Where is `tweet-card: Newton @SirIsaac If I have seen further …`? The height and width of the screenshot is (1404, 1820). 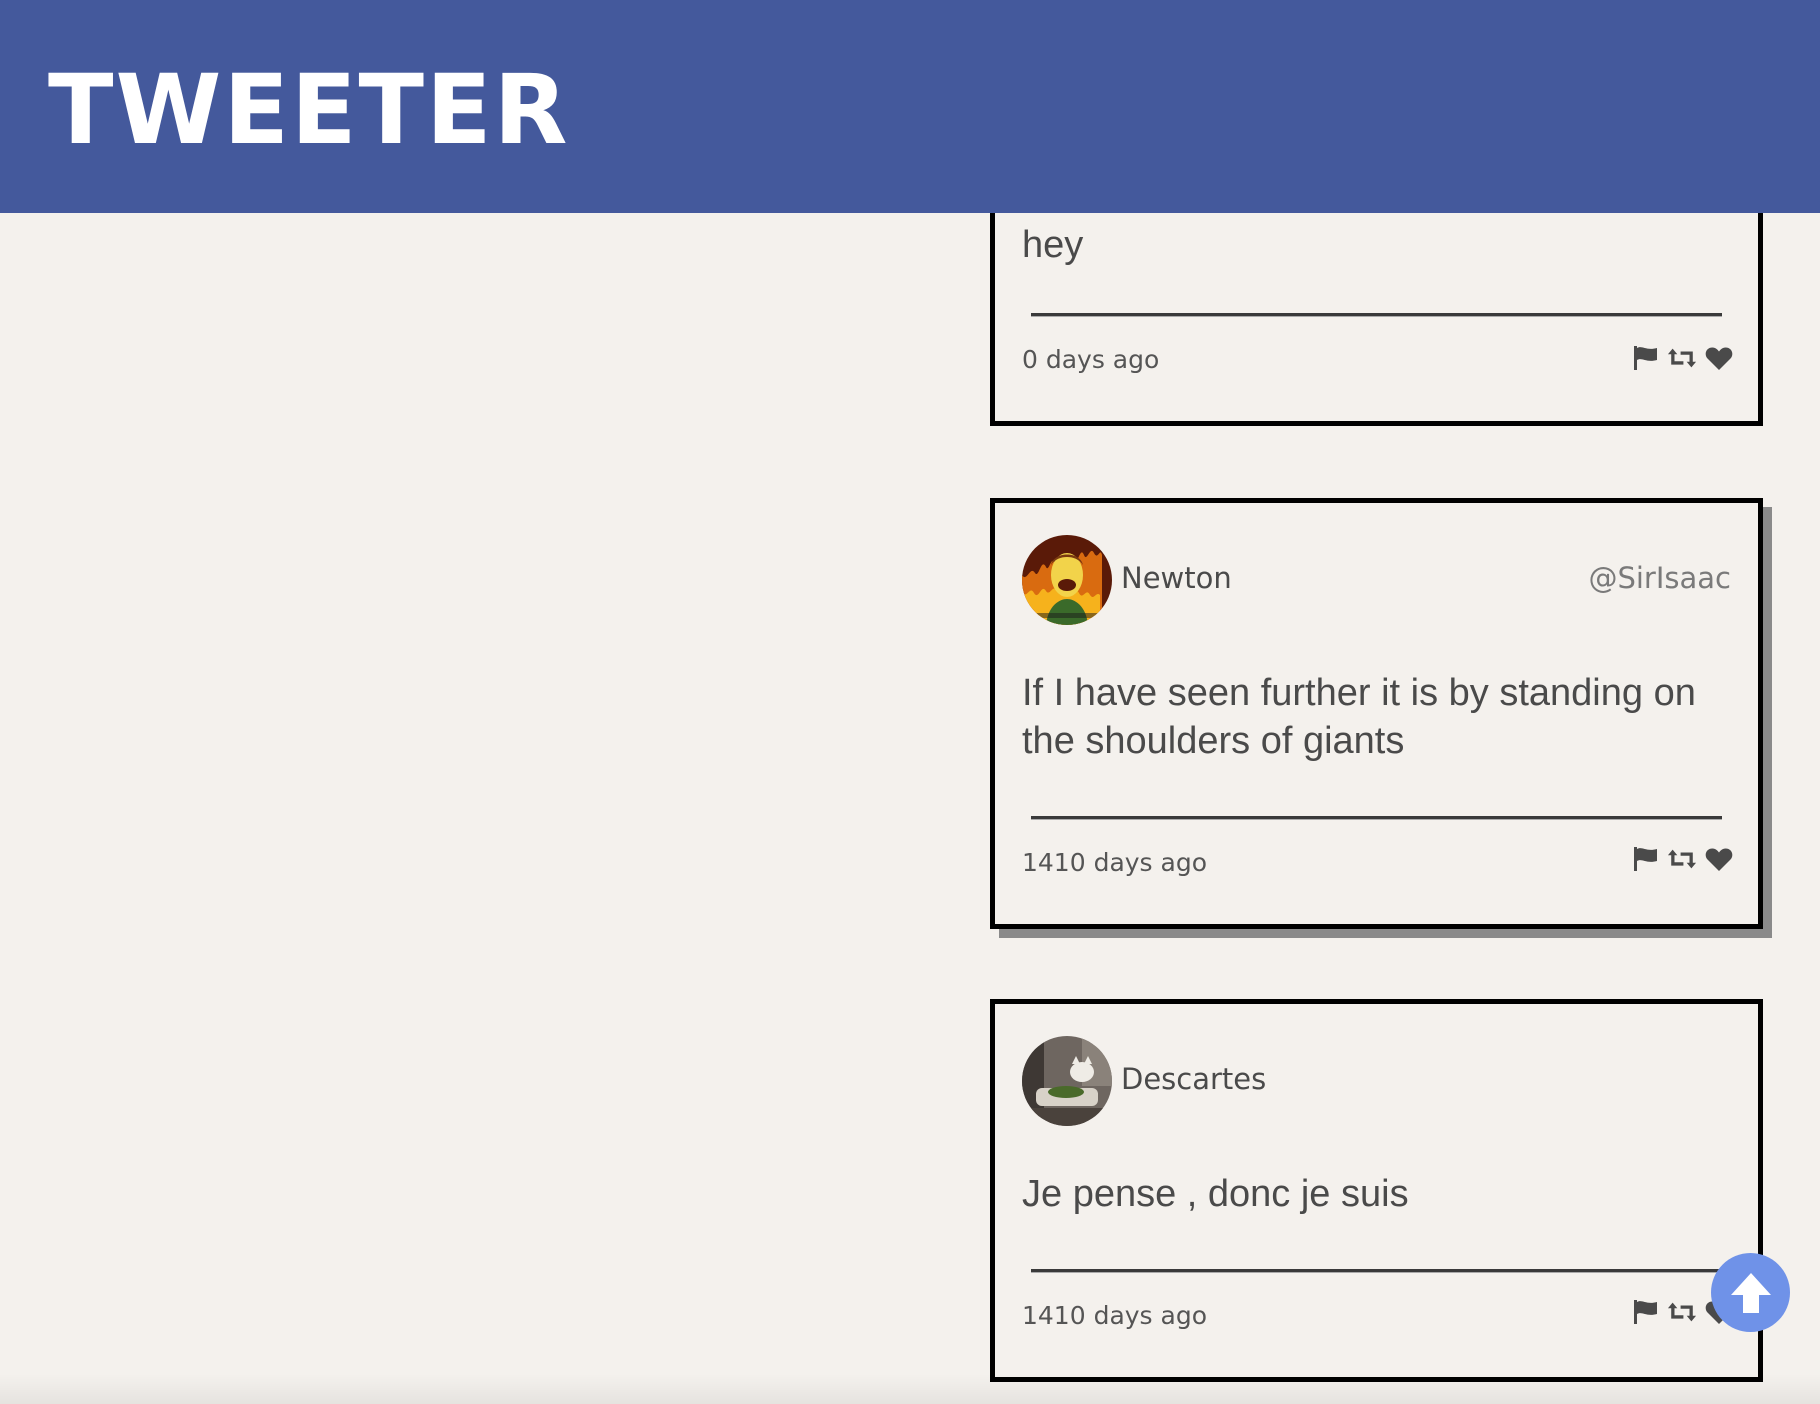 tweet-card: Newton @SirIsaac If I have seen further … is located at coordinates (1376, 713).